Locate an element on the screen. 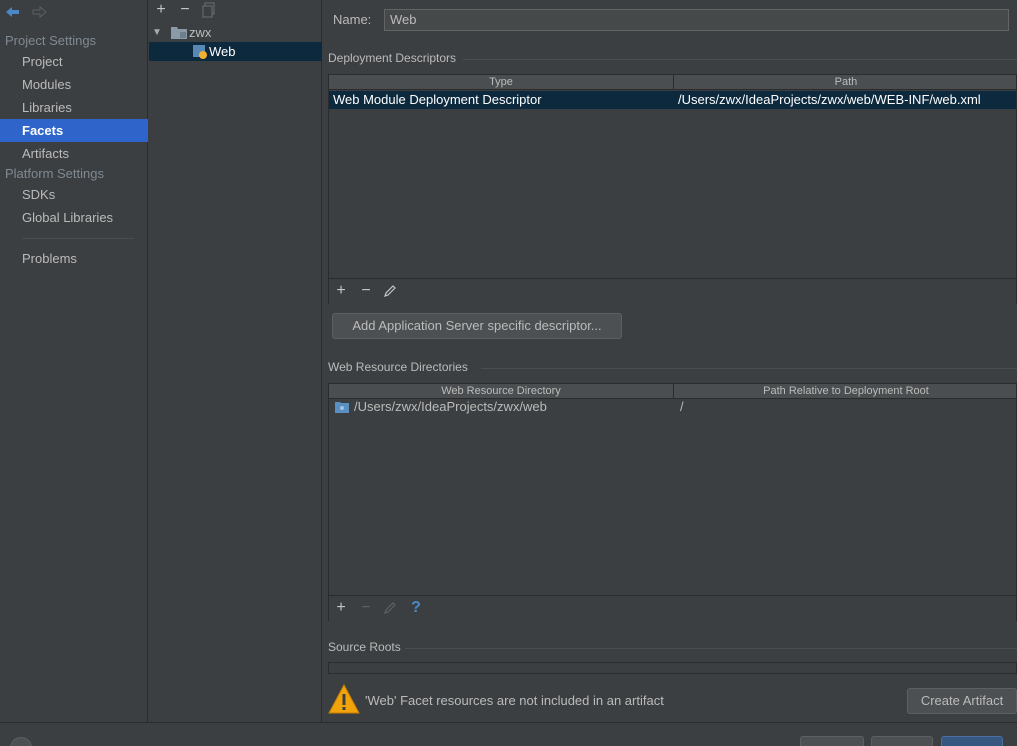 This screenshot has height=746, width=1017. remove-resource-button: − is located at coordinates (366, 608).